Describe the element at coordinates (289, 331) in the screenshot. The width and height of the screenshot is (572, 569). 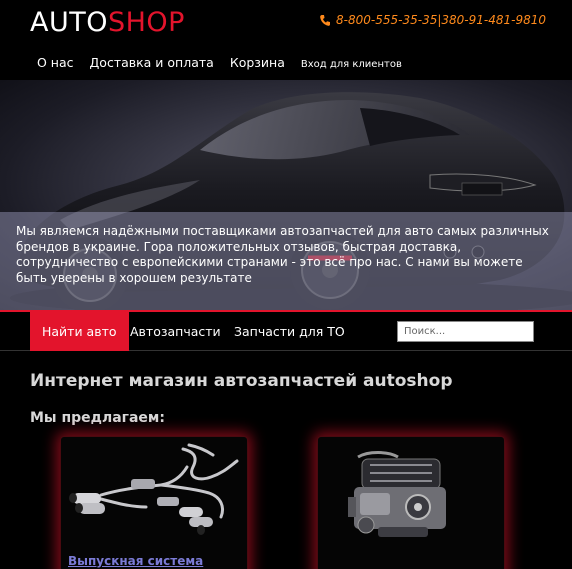
I see `nav-maintenance-parts: Запчасти для ТО` at that location.